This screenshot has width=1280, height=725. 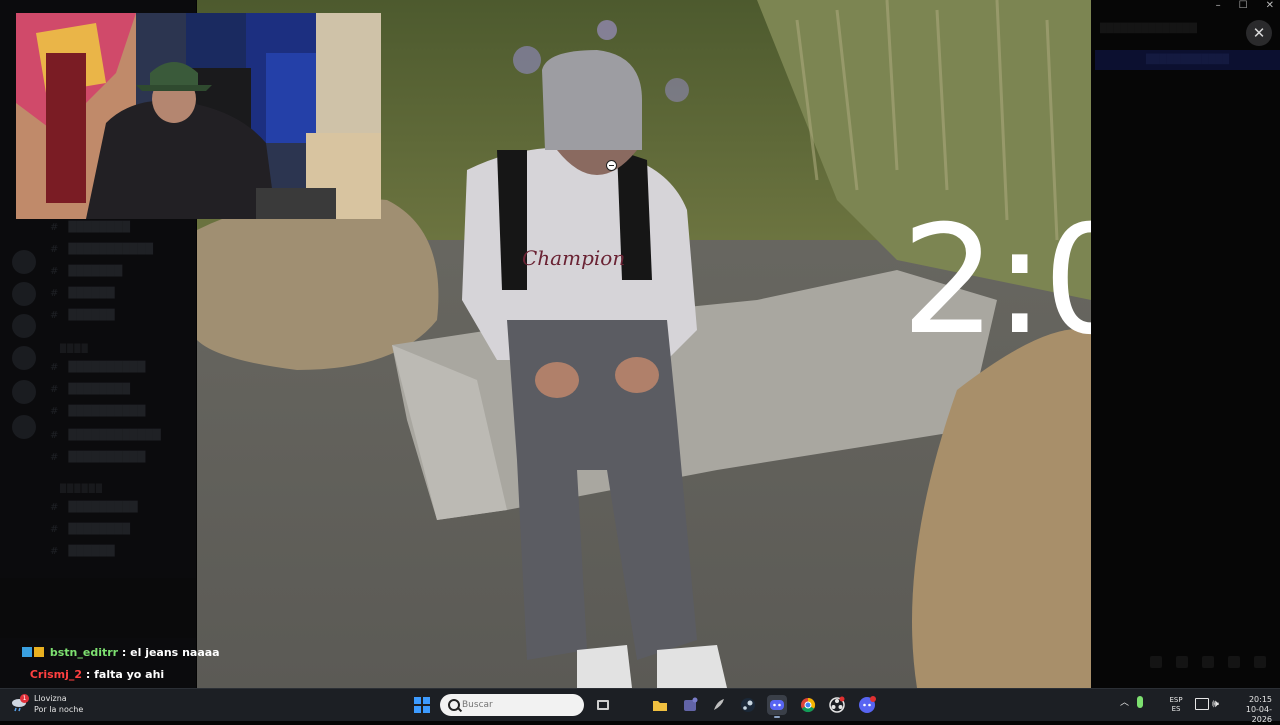 What do you see at coordinates (1176, 700) in the screenshot?
I see `language-top: ESP` at bounding box center [1176, 700].